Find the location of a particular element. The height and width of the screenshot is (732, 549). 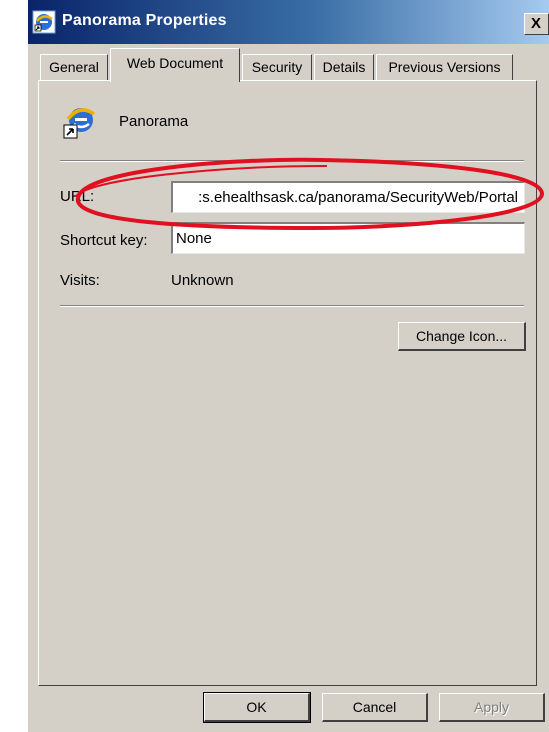

shortcut-key-field is located at coordinates (348, 238).